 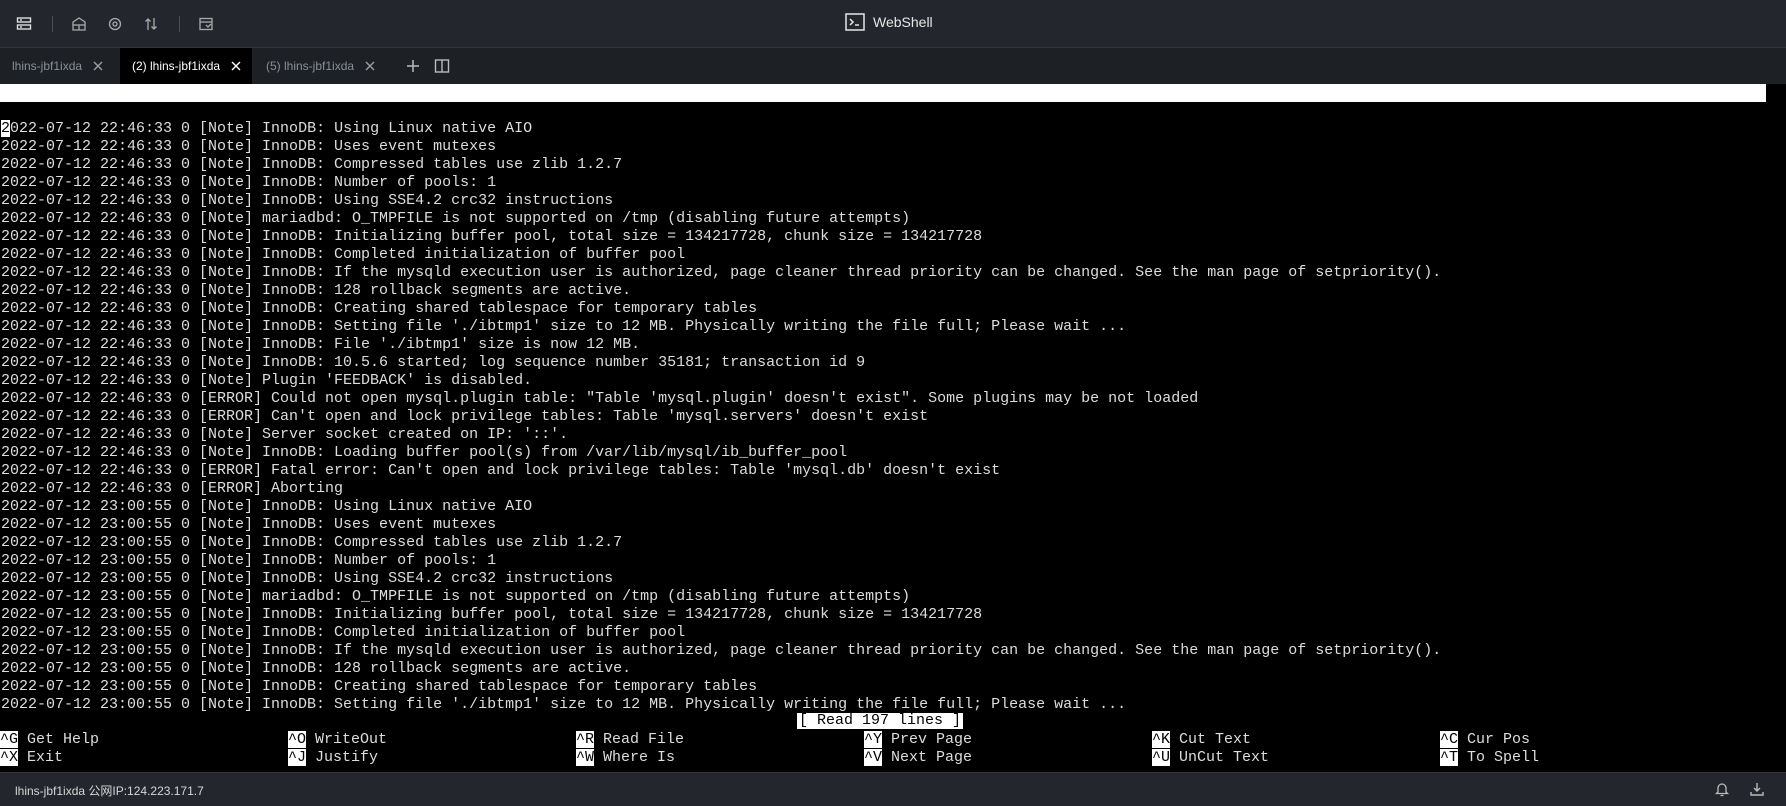 I want to click on shortcut-item: ^Y Prev Page, so click(x=918, y=740).